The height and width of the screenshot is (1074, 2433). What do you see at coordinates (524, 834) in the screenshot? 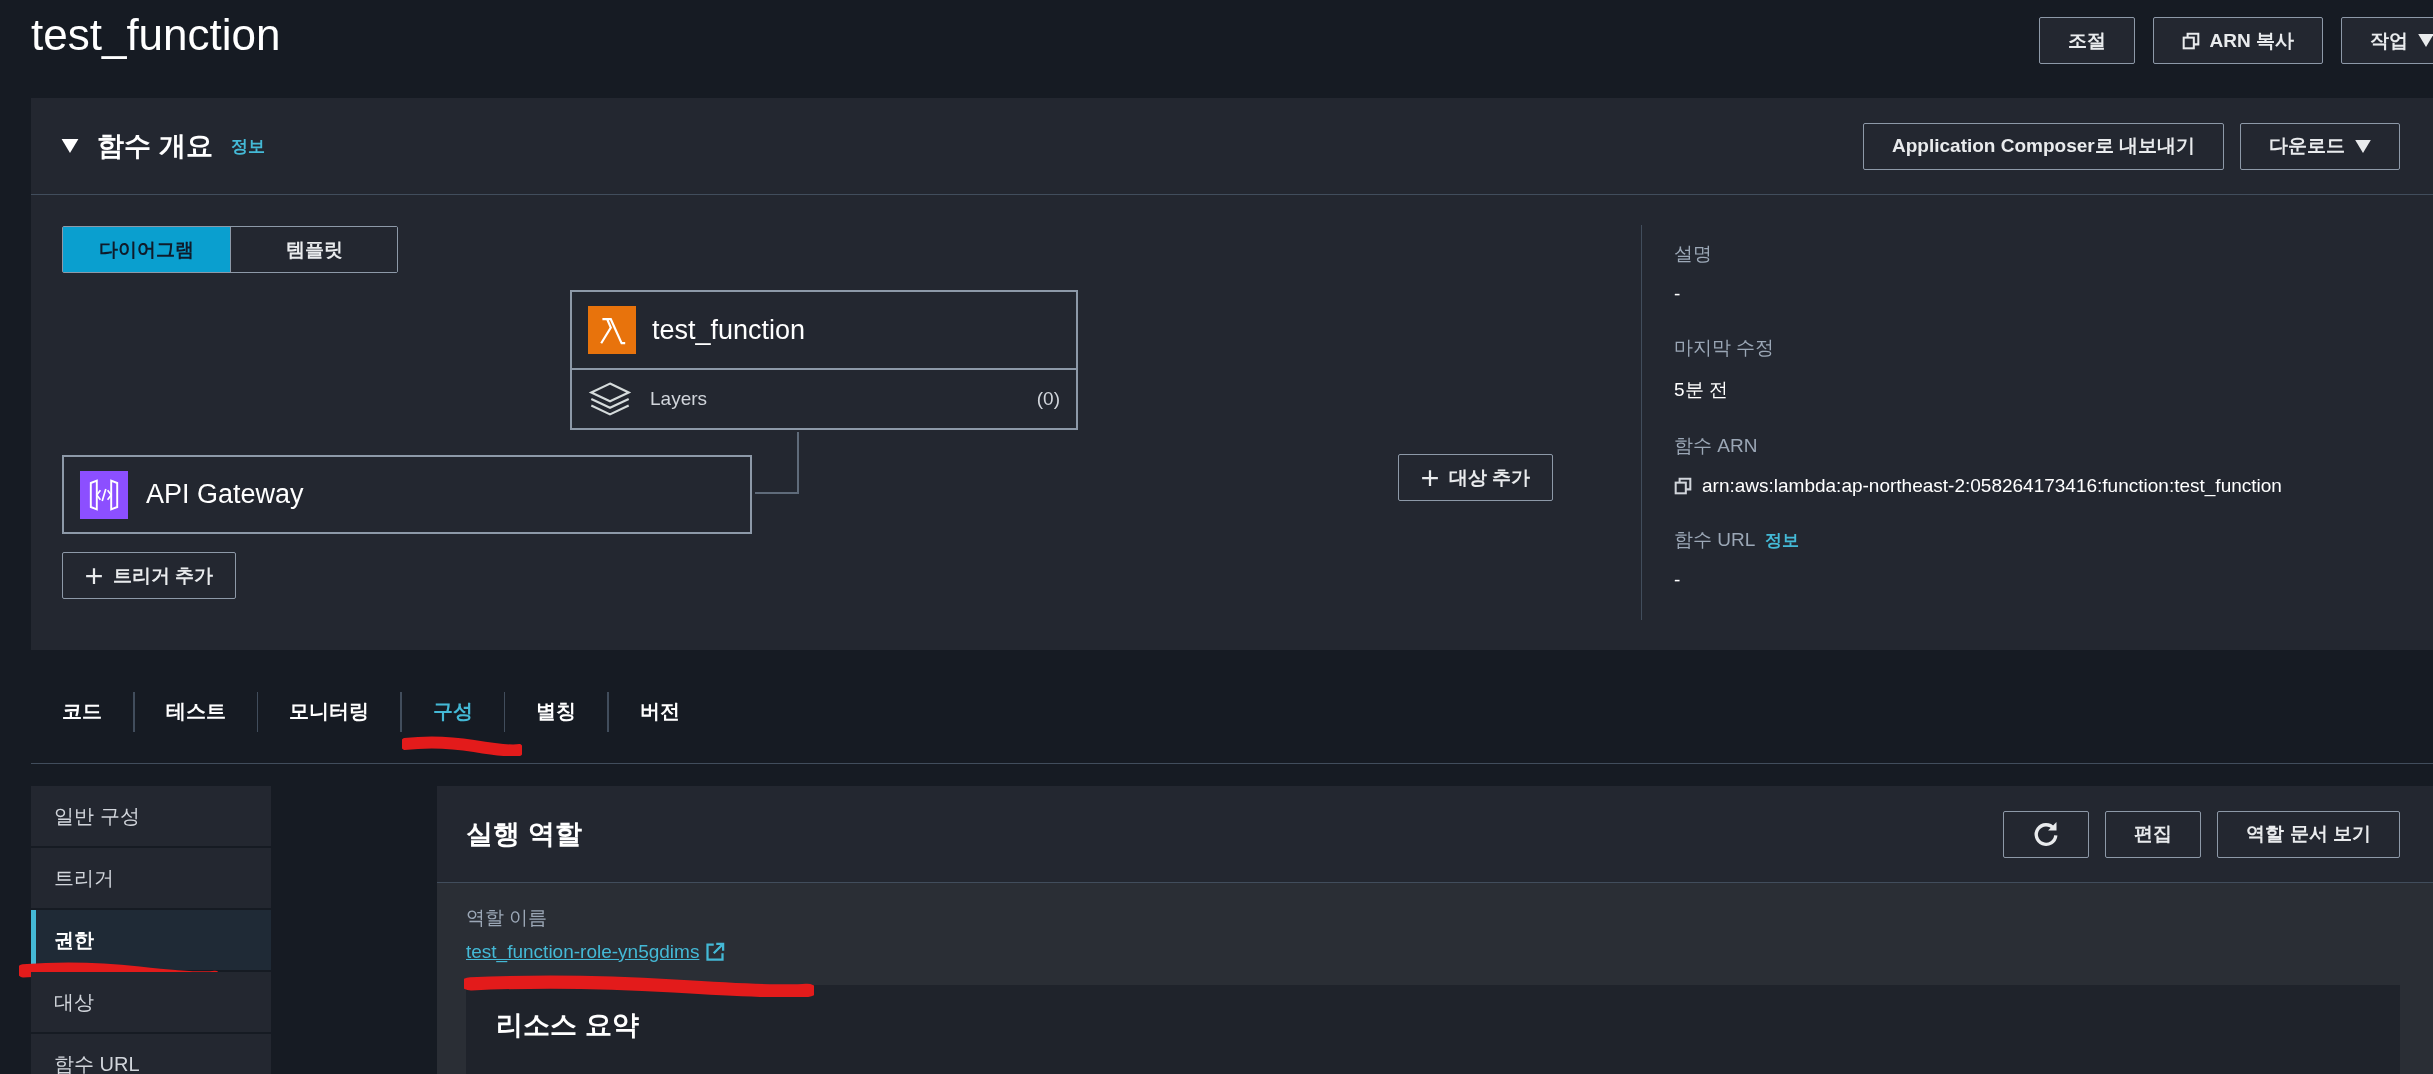
I see `panel-title: 실행 역할` at bounding box center [524, 834].